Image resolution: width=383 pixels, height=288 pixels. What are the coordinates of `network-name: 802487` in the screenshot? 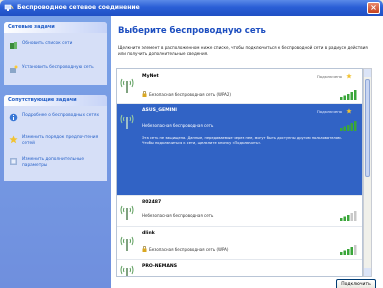 It's located at (152, 202).